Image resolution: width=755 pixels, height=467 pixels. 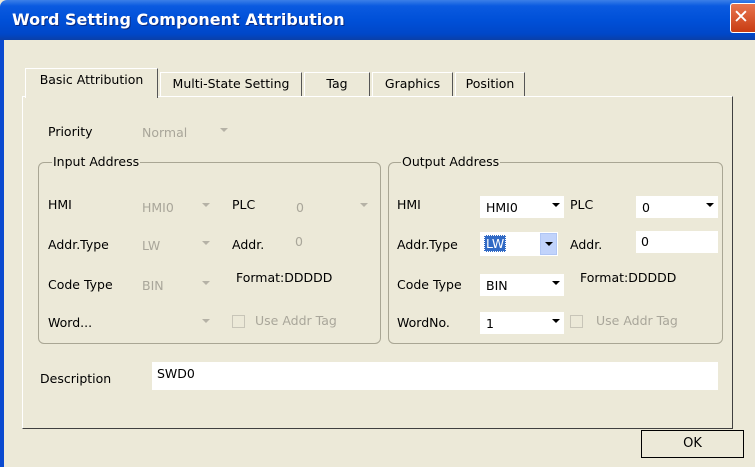 What do you see at coordinates (409, 204) in the screenshot?
I see `output-hmi-label: HMI` at bounding box center [409, 204].